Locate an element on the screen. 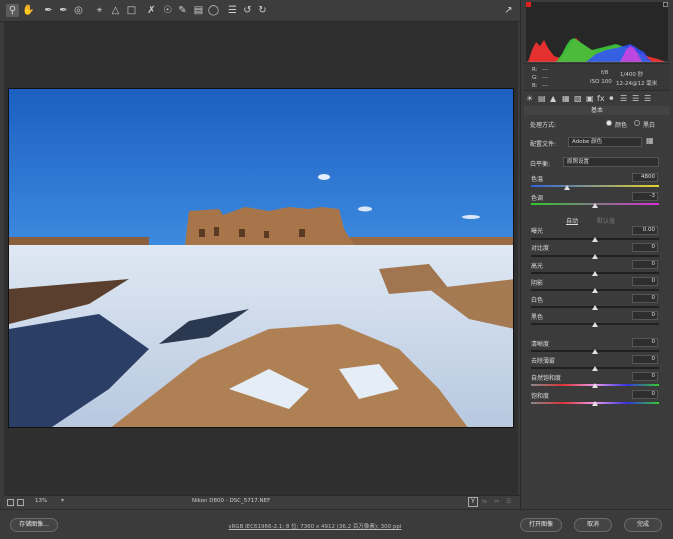 The height and width of the screenshot is (539, 673). open-image-button: 打开图像 is located at coordinates (541, 525).